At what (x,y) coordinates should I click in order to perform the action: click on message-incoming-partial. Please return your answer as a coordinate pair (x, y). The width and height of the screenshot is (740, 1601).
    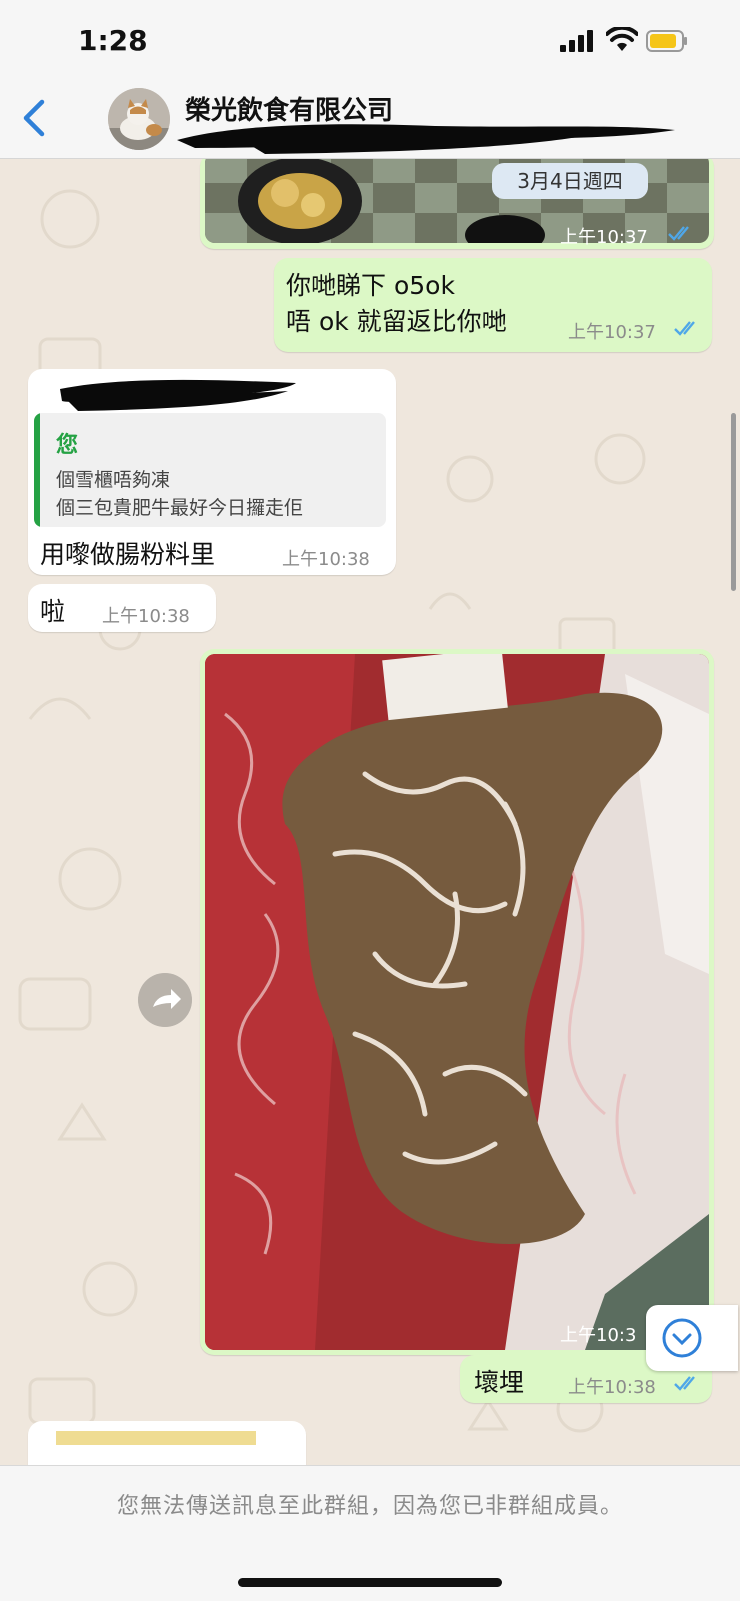
    Looking at the image, I should click on (167, 1443).